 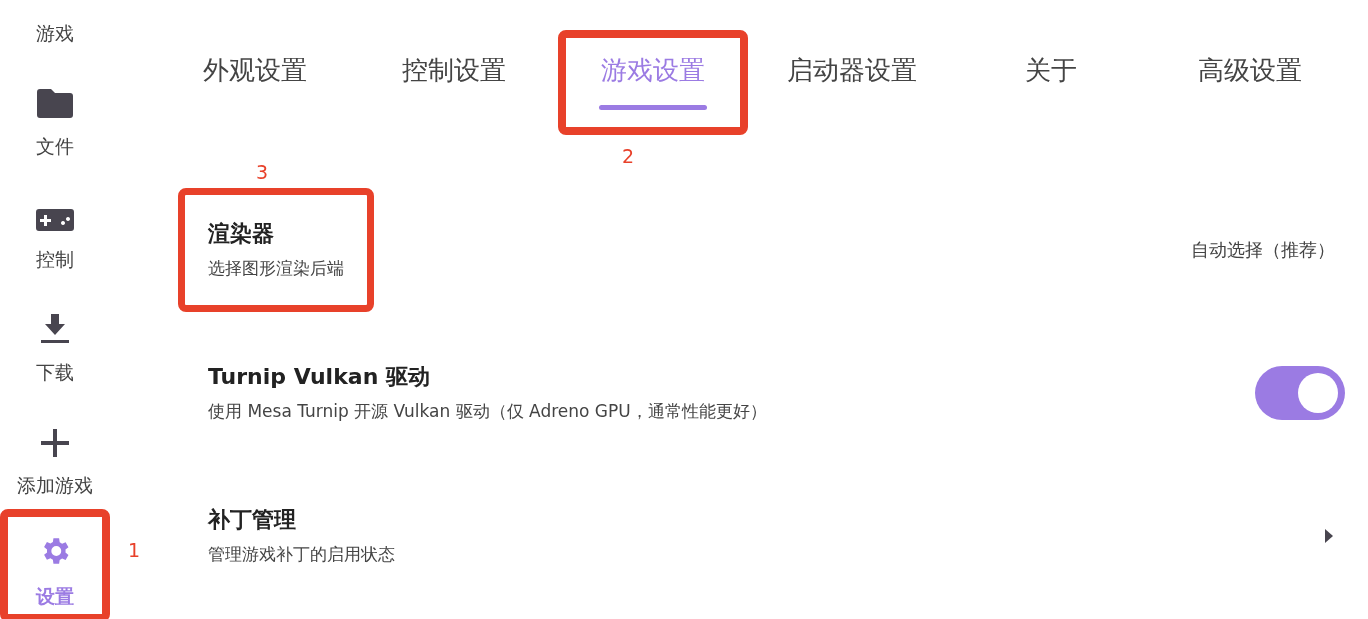 What do you see at coordinates (1263, 249) in the screenshot?
I see `setting-value: 自动选择（推荐）` at bounding box center [1263, 249].